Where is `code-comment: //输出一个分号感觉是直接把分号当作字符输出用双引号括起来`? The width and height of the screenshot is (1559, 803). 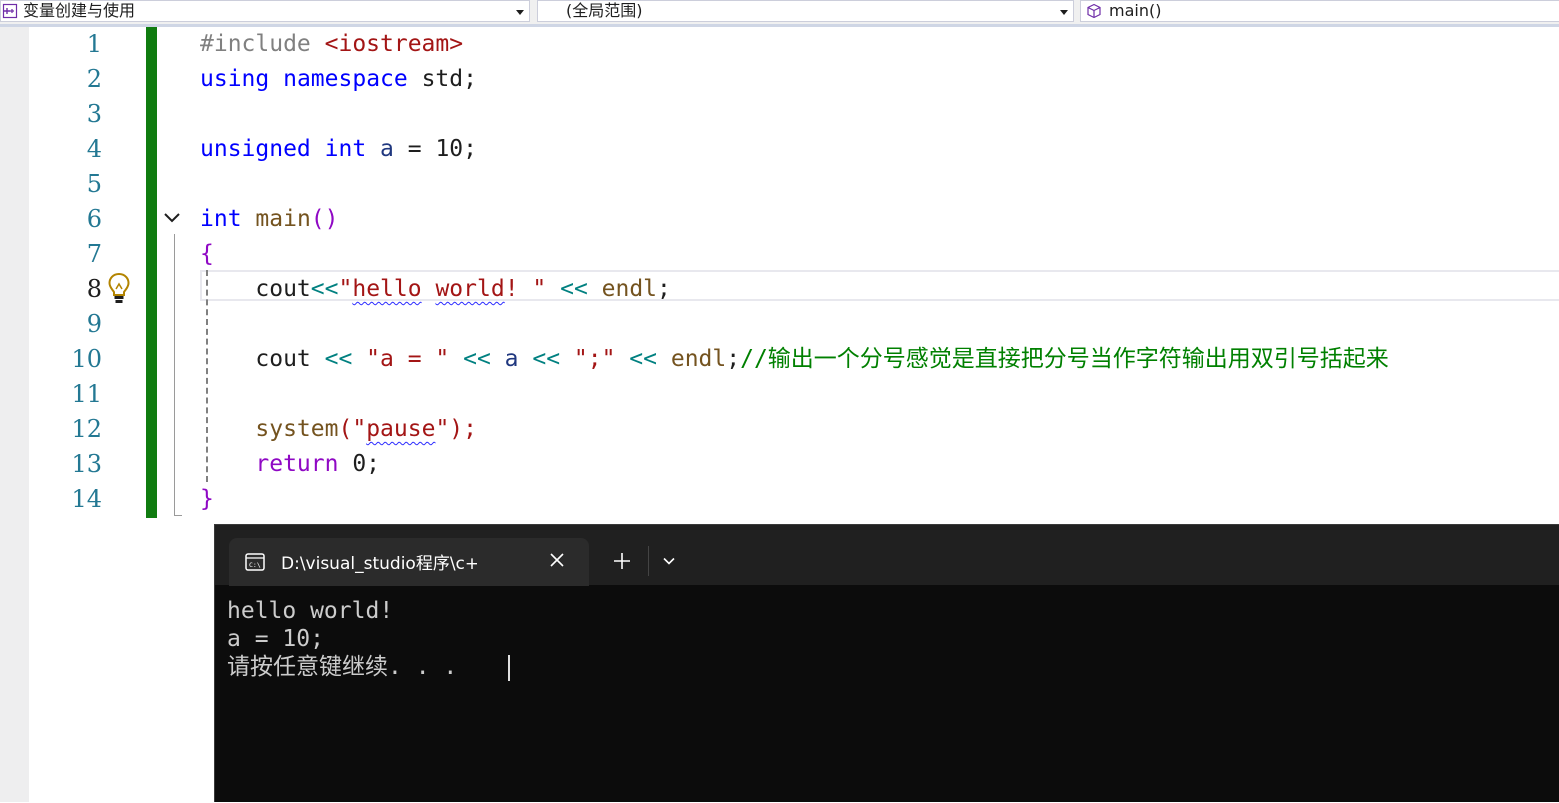
code-comment: //输出一个分号感觉是直接把分号当作字符输出用双引号括起来 is located at coordinates (1064, 359).